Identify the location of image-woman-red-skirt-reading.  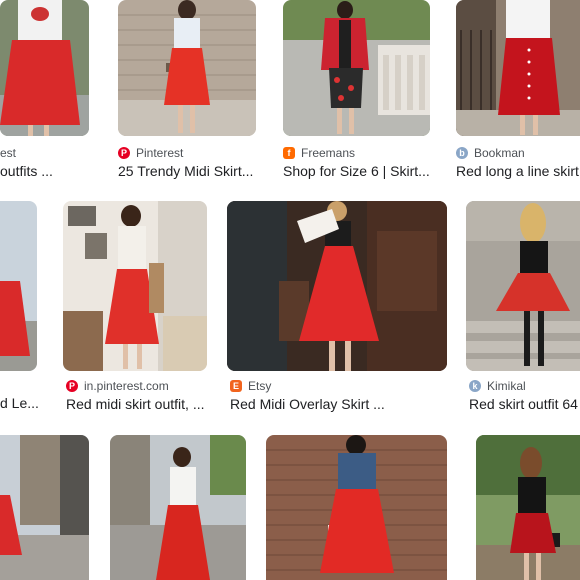
(337, 286).